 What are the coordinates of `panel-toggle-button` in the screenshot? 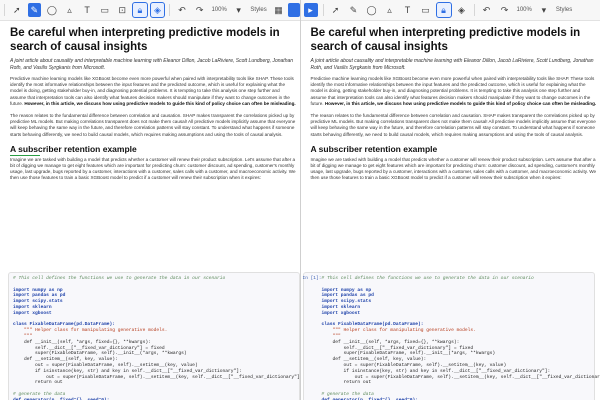 It's located at (294, 10).